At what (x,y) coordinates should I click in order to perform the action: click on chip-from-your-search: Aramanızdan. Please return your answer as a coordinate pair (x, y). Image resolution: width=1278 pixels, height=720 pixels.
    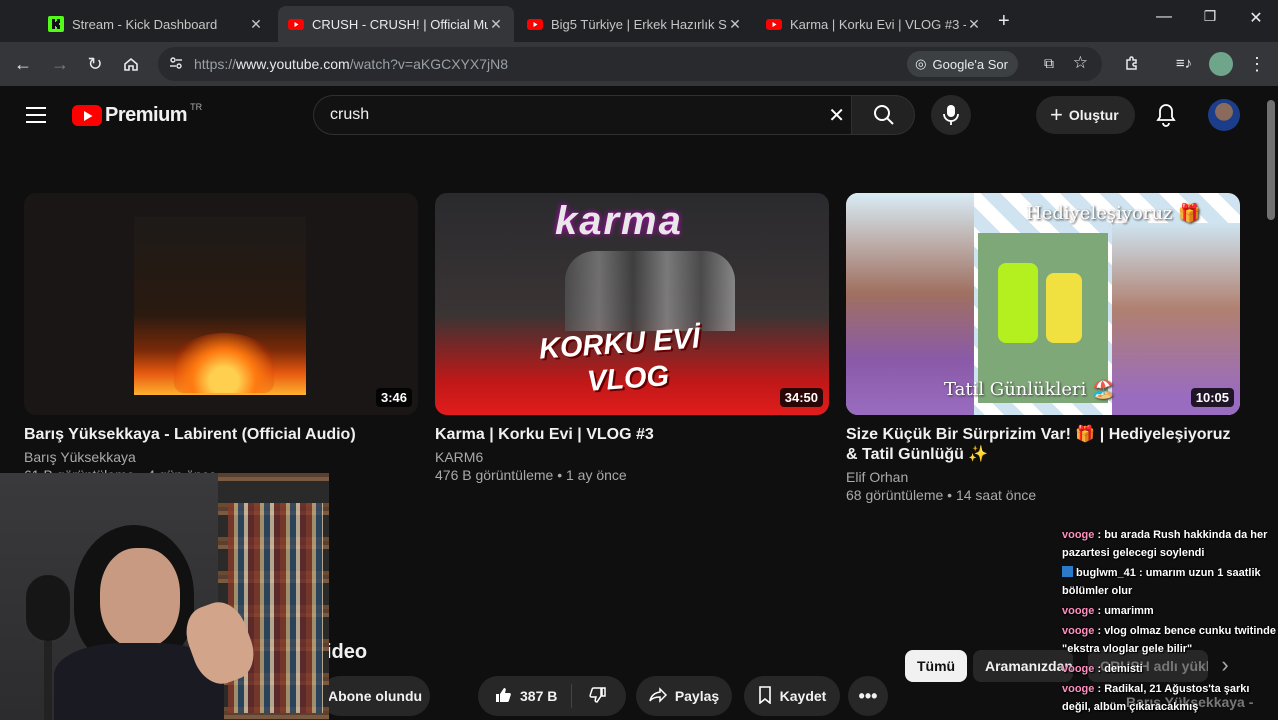
    Looking at the image, I should click on (1023, 666).